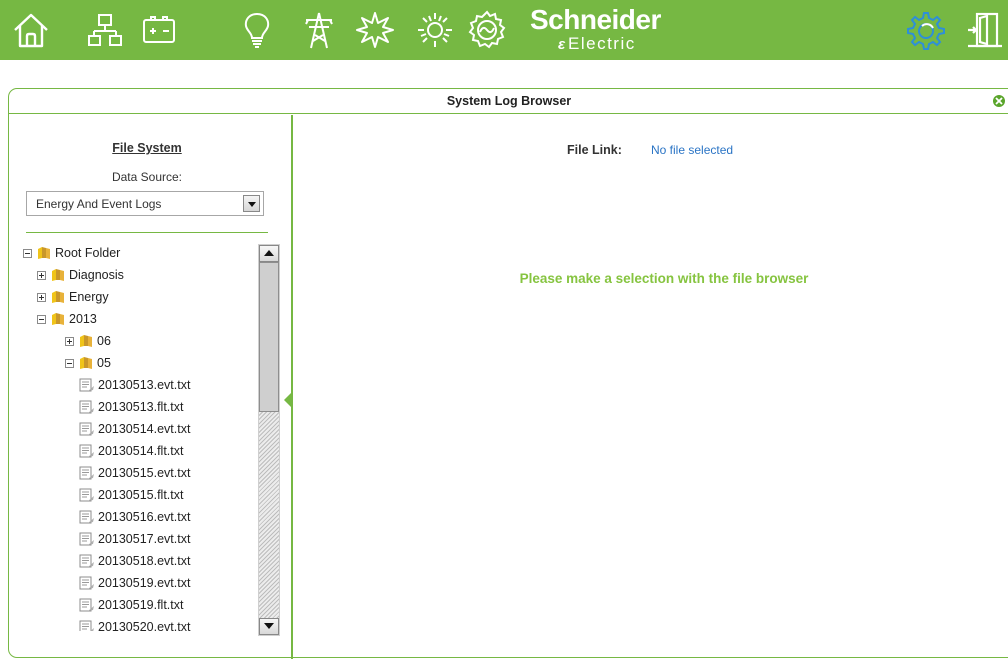 Image resolution: width=1008 pixels, height=659 pixels. Describe the element at coordinates (144, 517) in the screenshot. I see `file-name: 20130516.evt.txt` at that location.